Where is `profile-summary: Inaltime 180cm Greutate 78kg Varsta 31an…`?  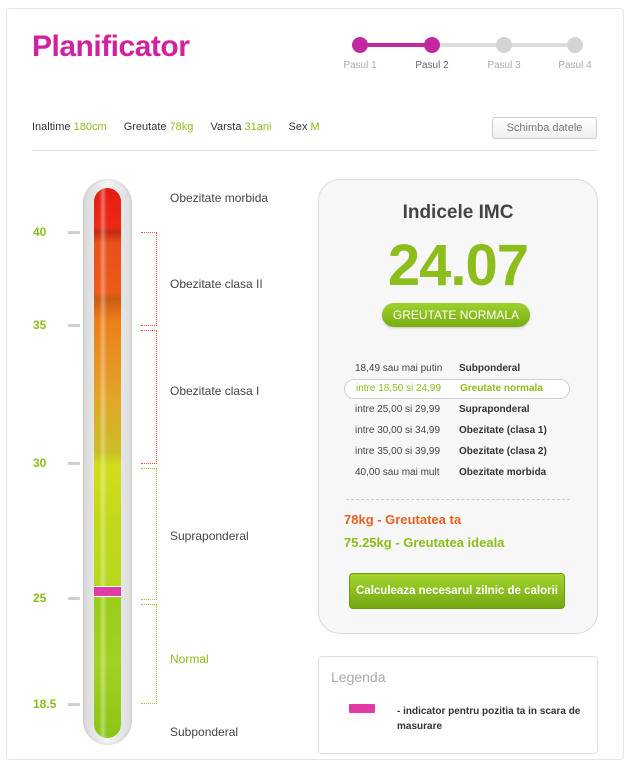
profile-summary: Inaltime 180cm Greutate 78kg Varsta 31an… is located at coordinates (183, 127).